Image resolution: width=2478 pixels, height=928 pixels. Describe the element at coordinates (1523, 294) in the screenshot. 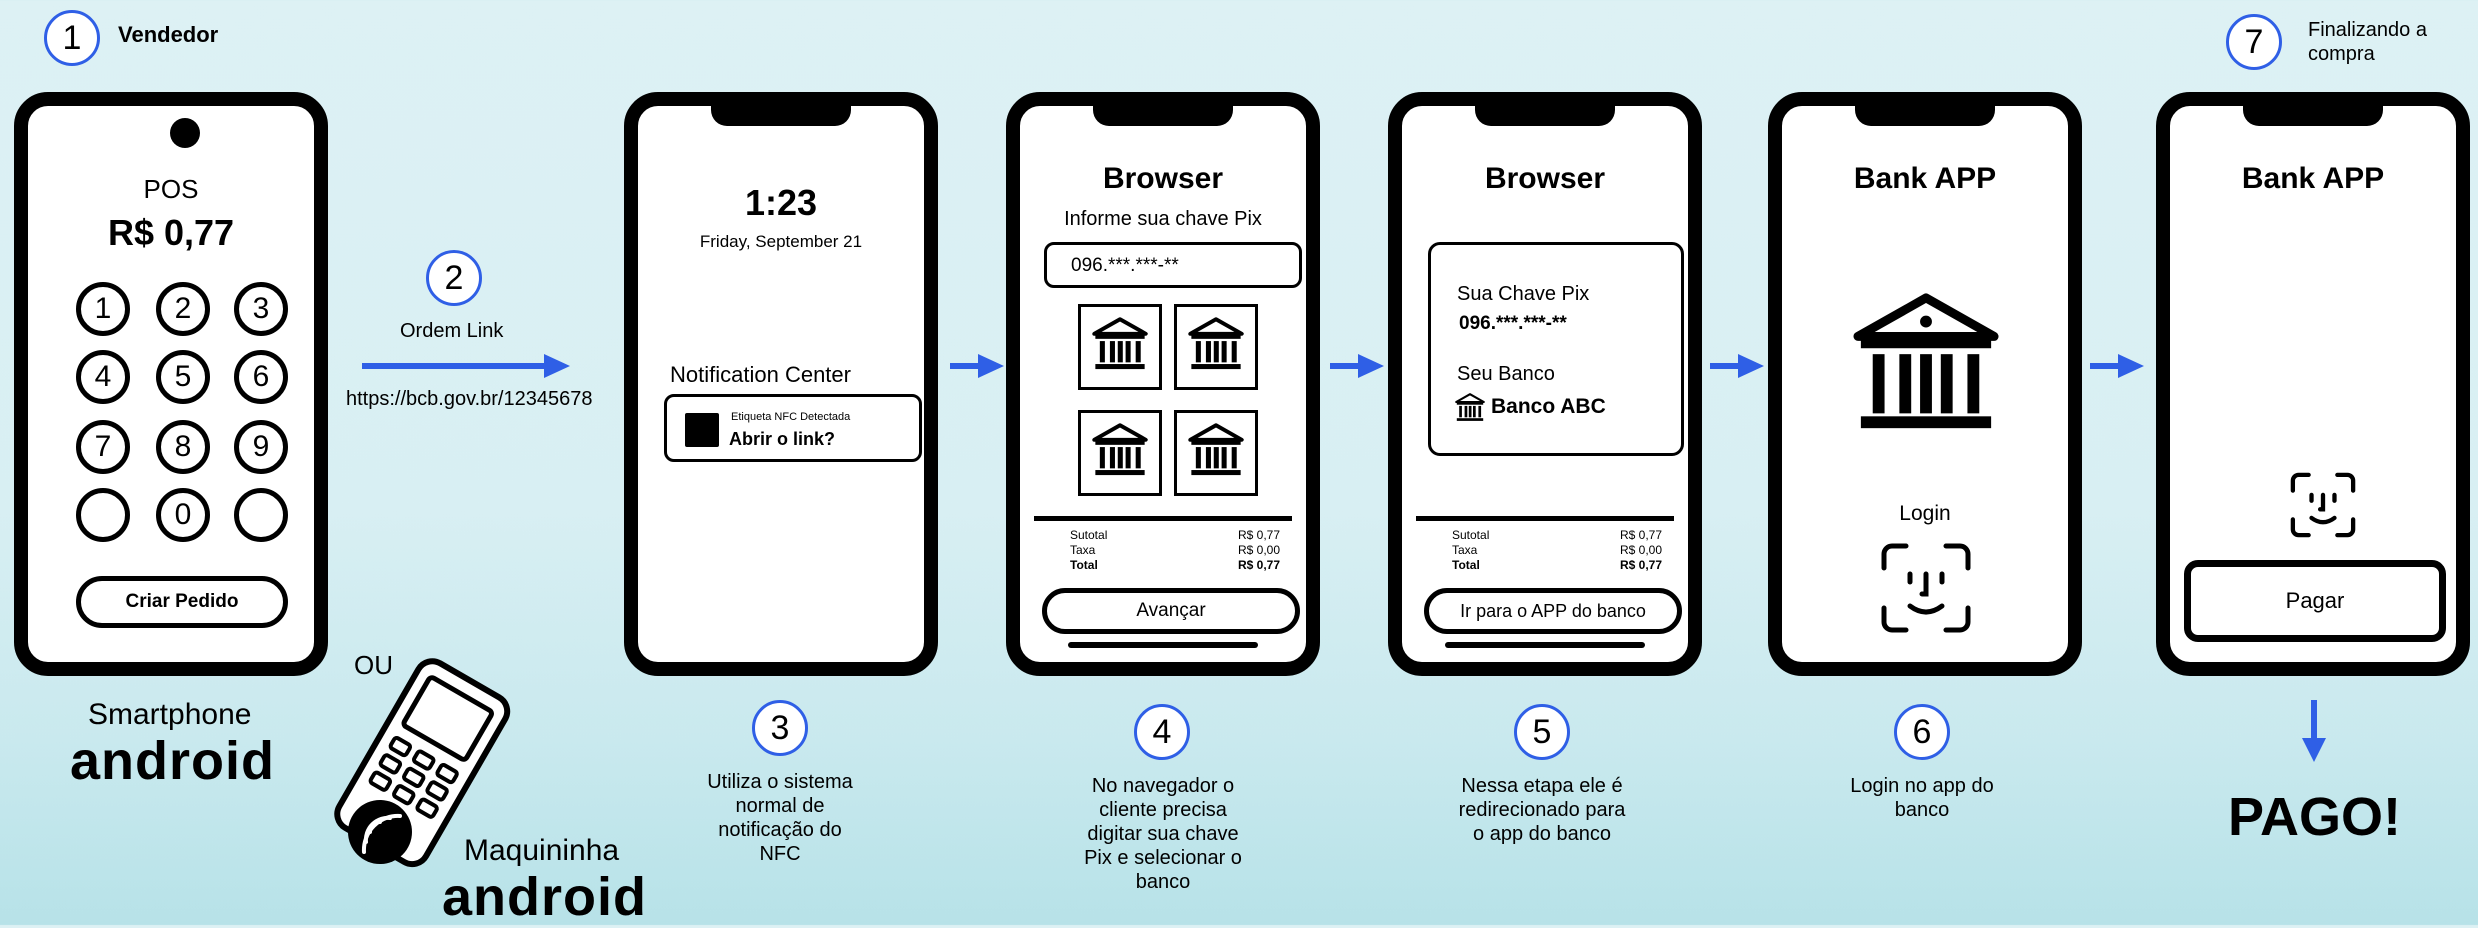

I see `chave-label: Sua Chave Pix` at that location.